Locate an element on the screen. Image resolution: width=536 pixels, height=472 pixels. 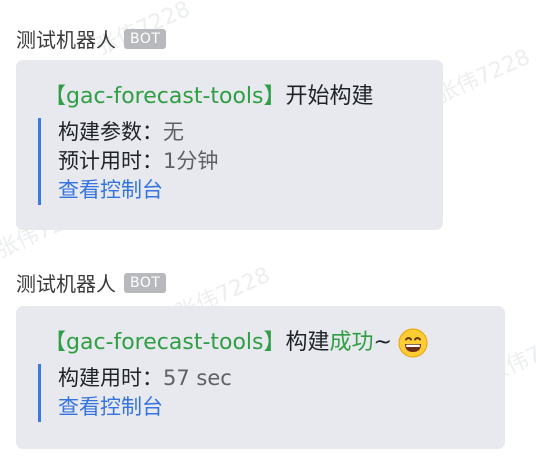
card-title: 【gac-forecast-tools】 开始构建 is located at coordinates (243, 97).